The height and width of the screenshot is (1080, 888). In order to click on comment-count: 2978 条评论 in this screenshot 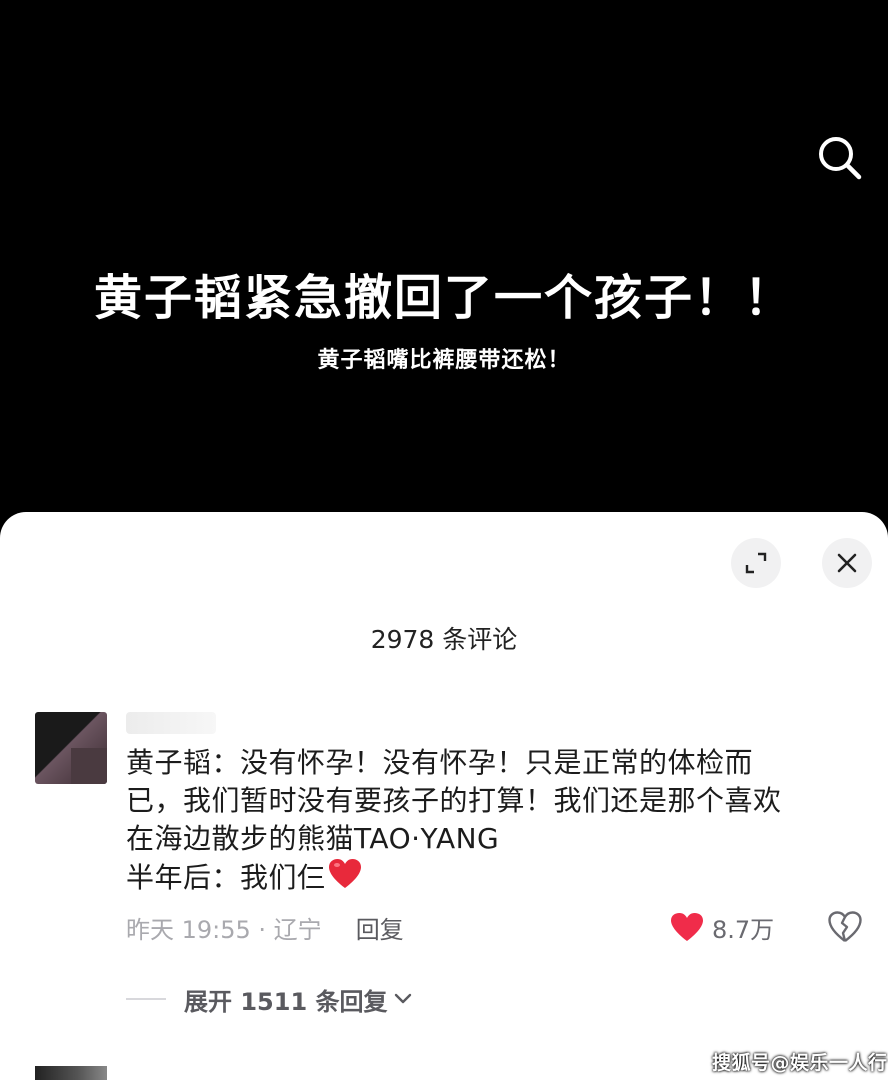, I will do `click(444, 639)`.